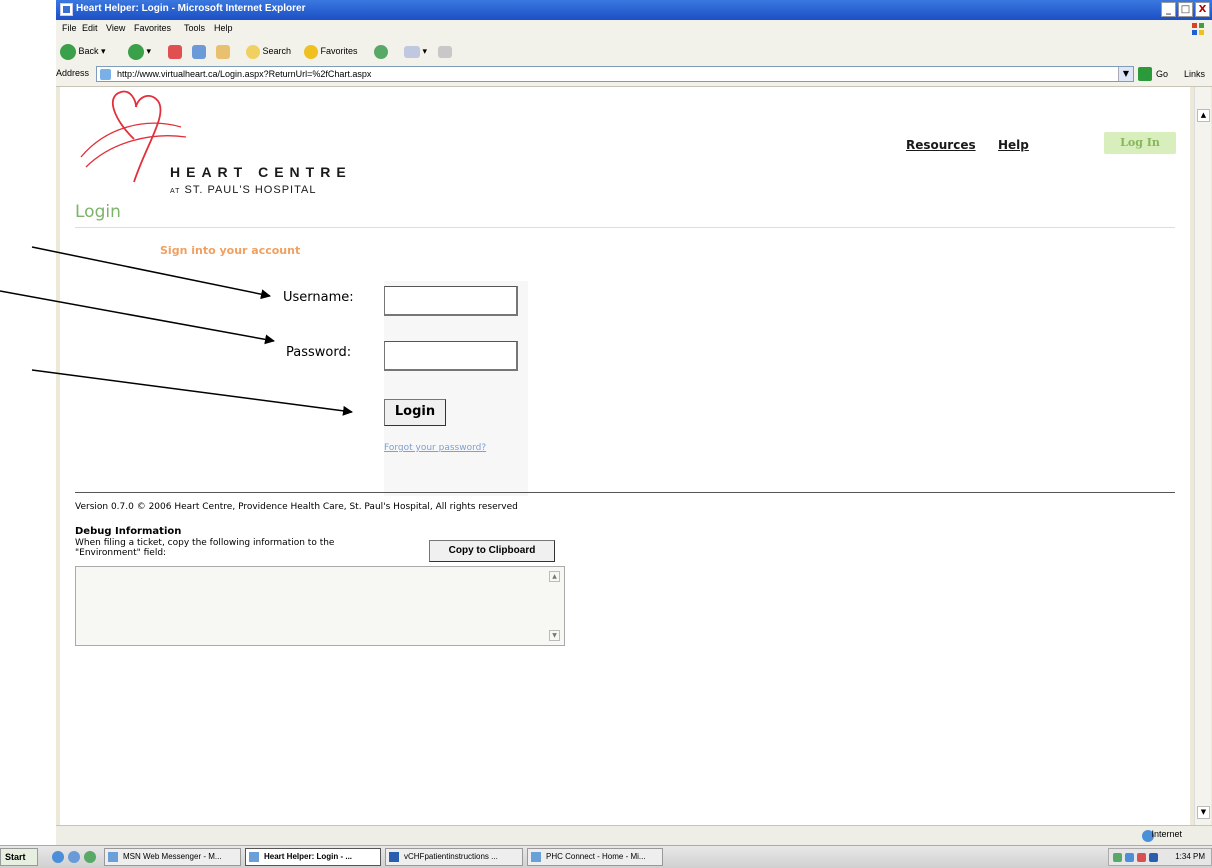  Describe the element at coordinates (261, 172) in the screenshot. I see `brand-line-1: HEART CENTRE` at that location.